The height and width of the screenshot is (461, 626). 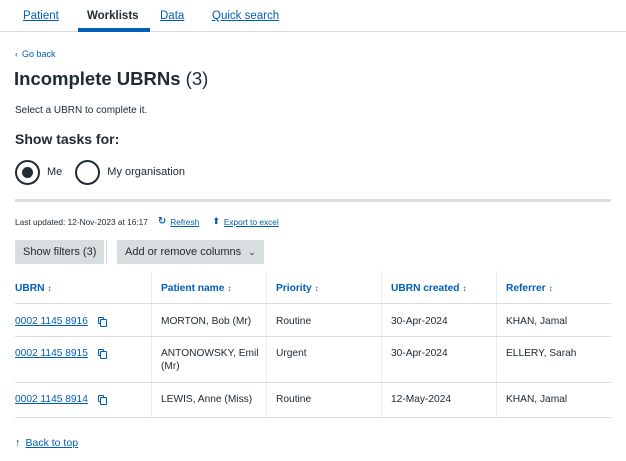 I want to click on toolbar-separator, so click(x=106, y=252).